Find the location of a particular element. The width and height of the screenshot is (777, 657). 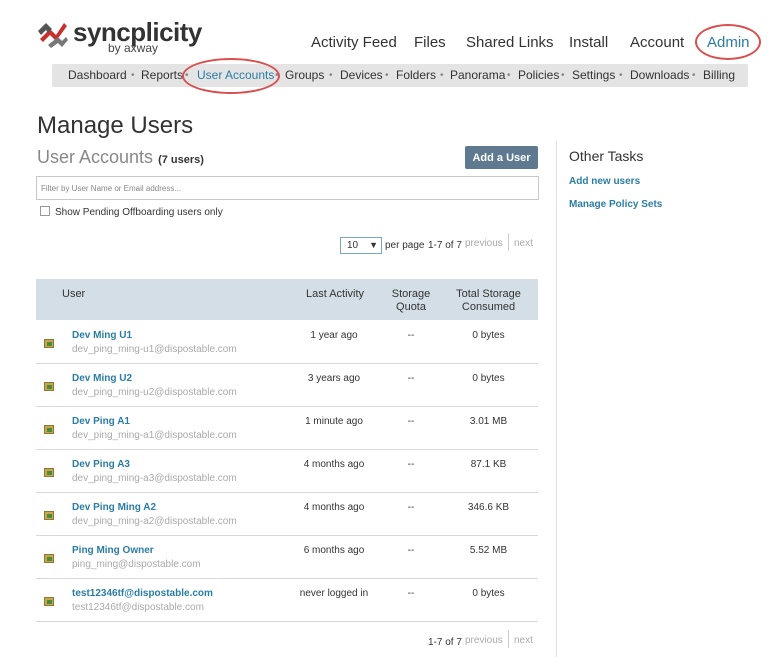

pending-offboarding-filter: Show Pending Offboarding users only is located at coordinates (131, 212).